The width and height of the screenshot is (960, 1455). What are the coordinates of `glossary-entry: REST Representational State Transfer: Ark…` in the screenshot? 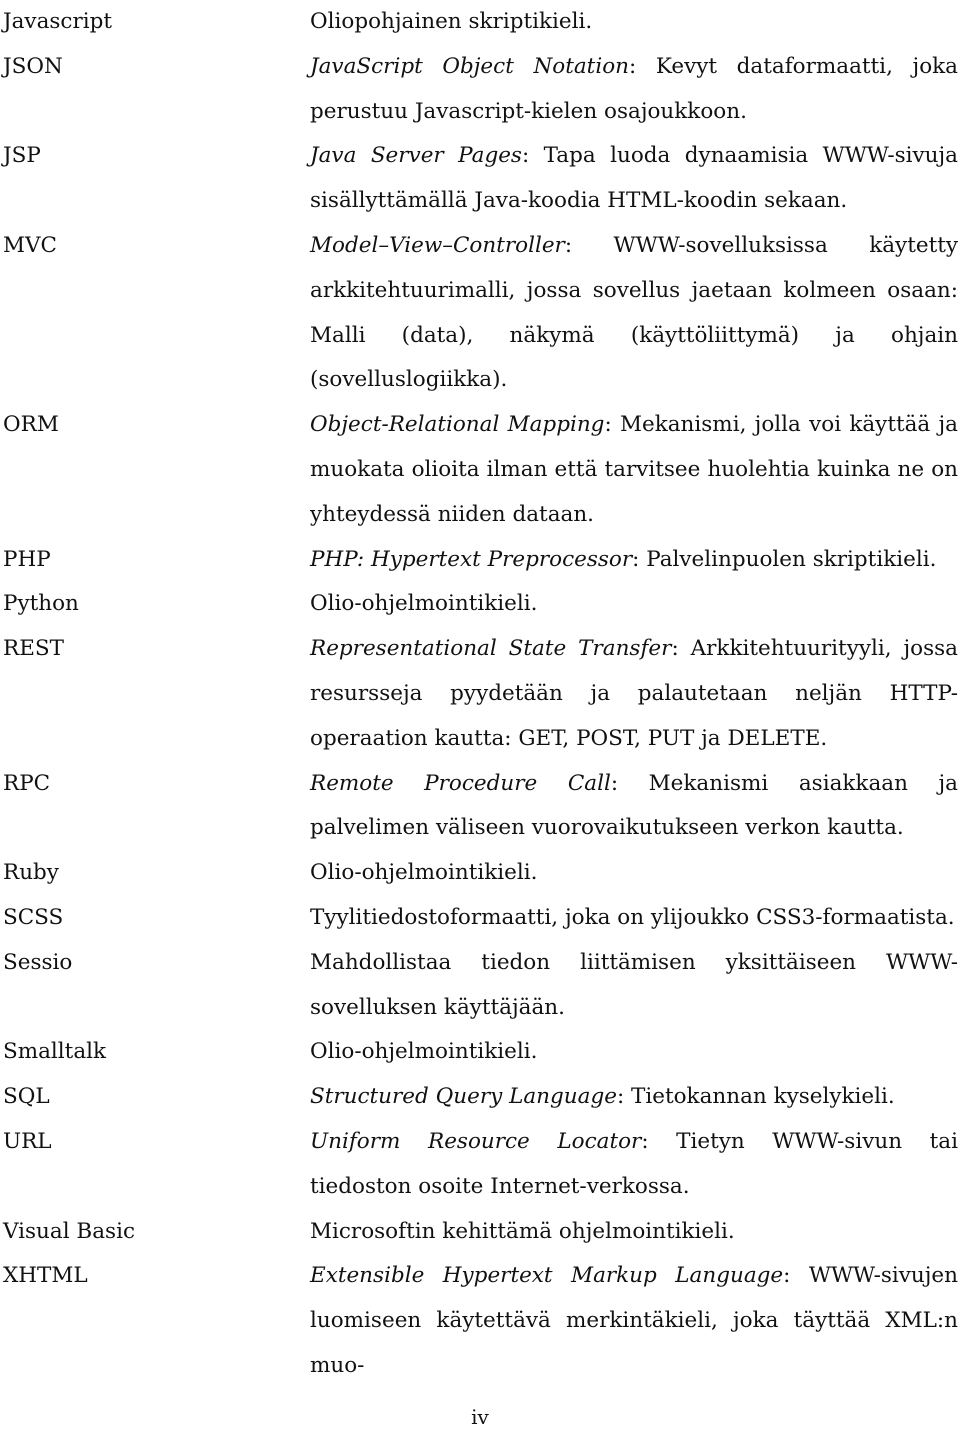 It's located at (480, 694).